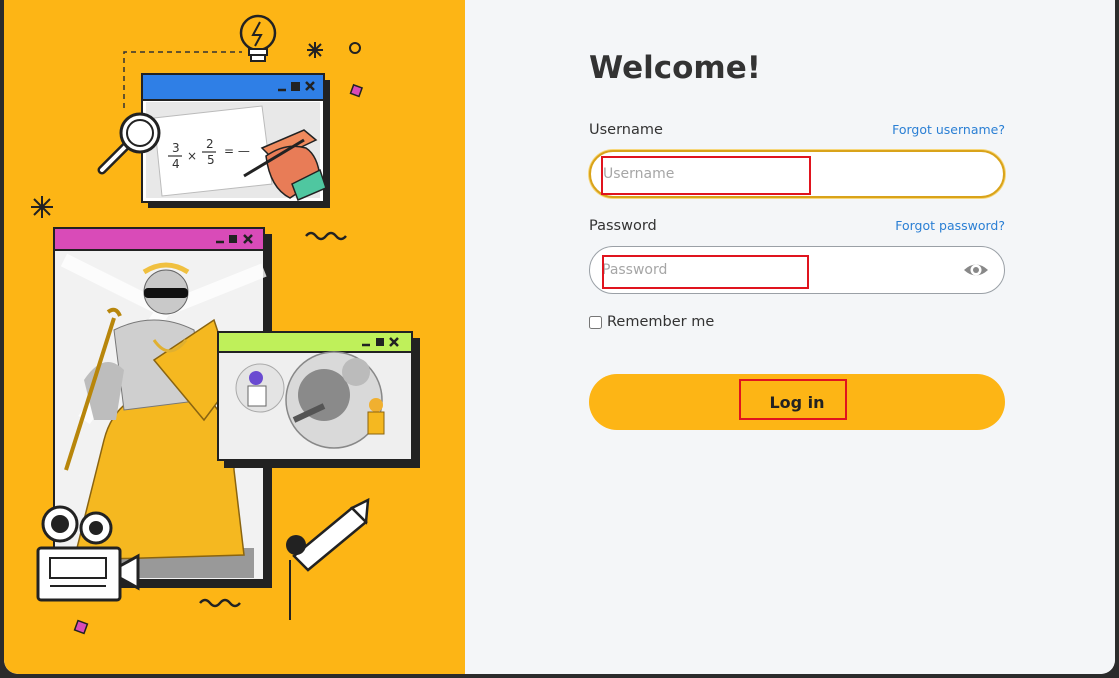  I want to click on science-window, so click(318, 399).